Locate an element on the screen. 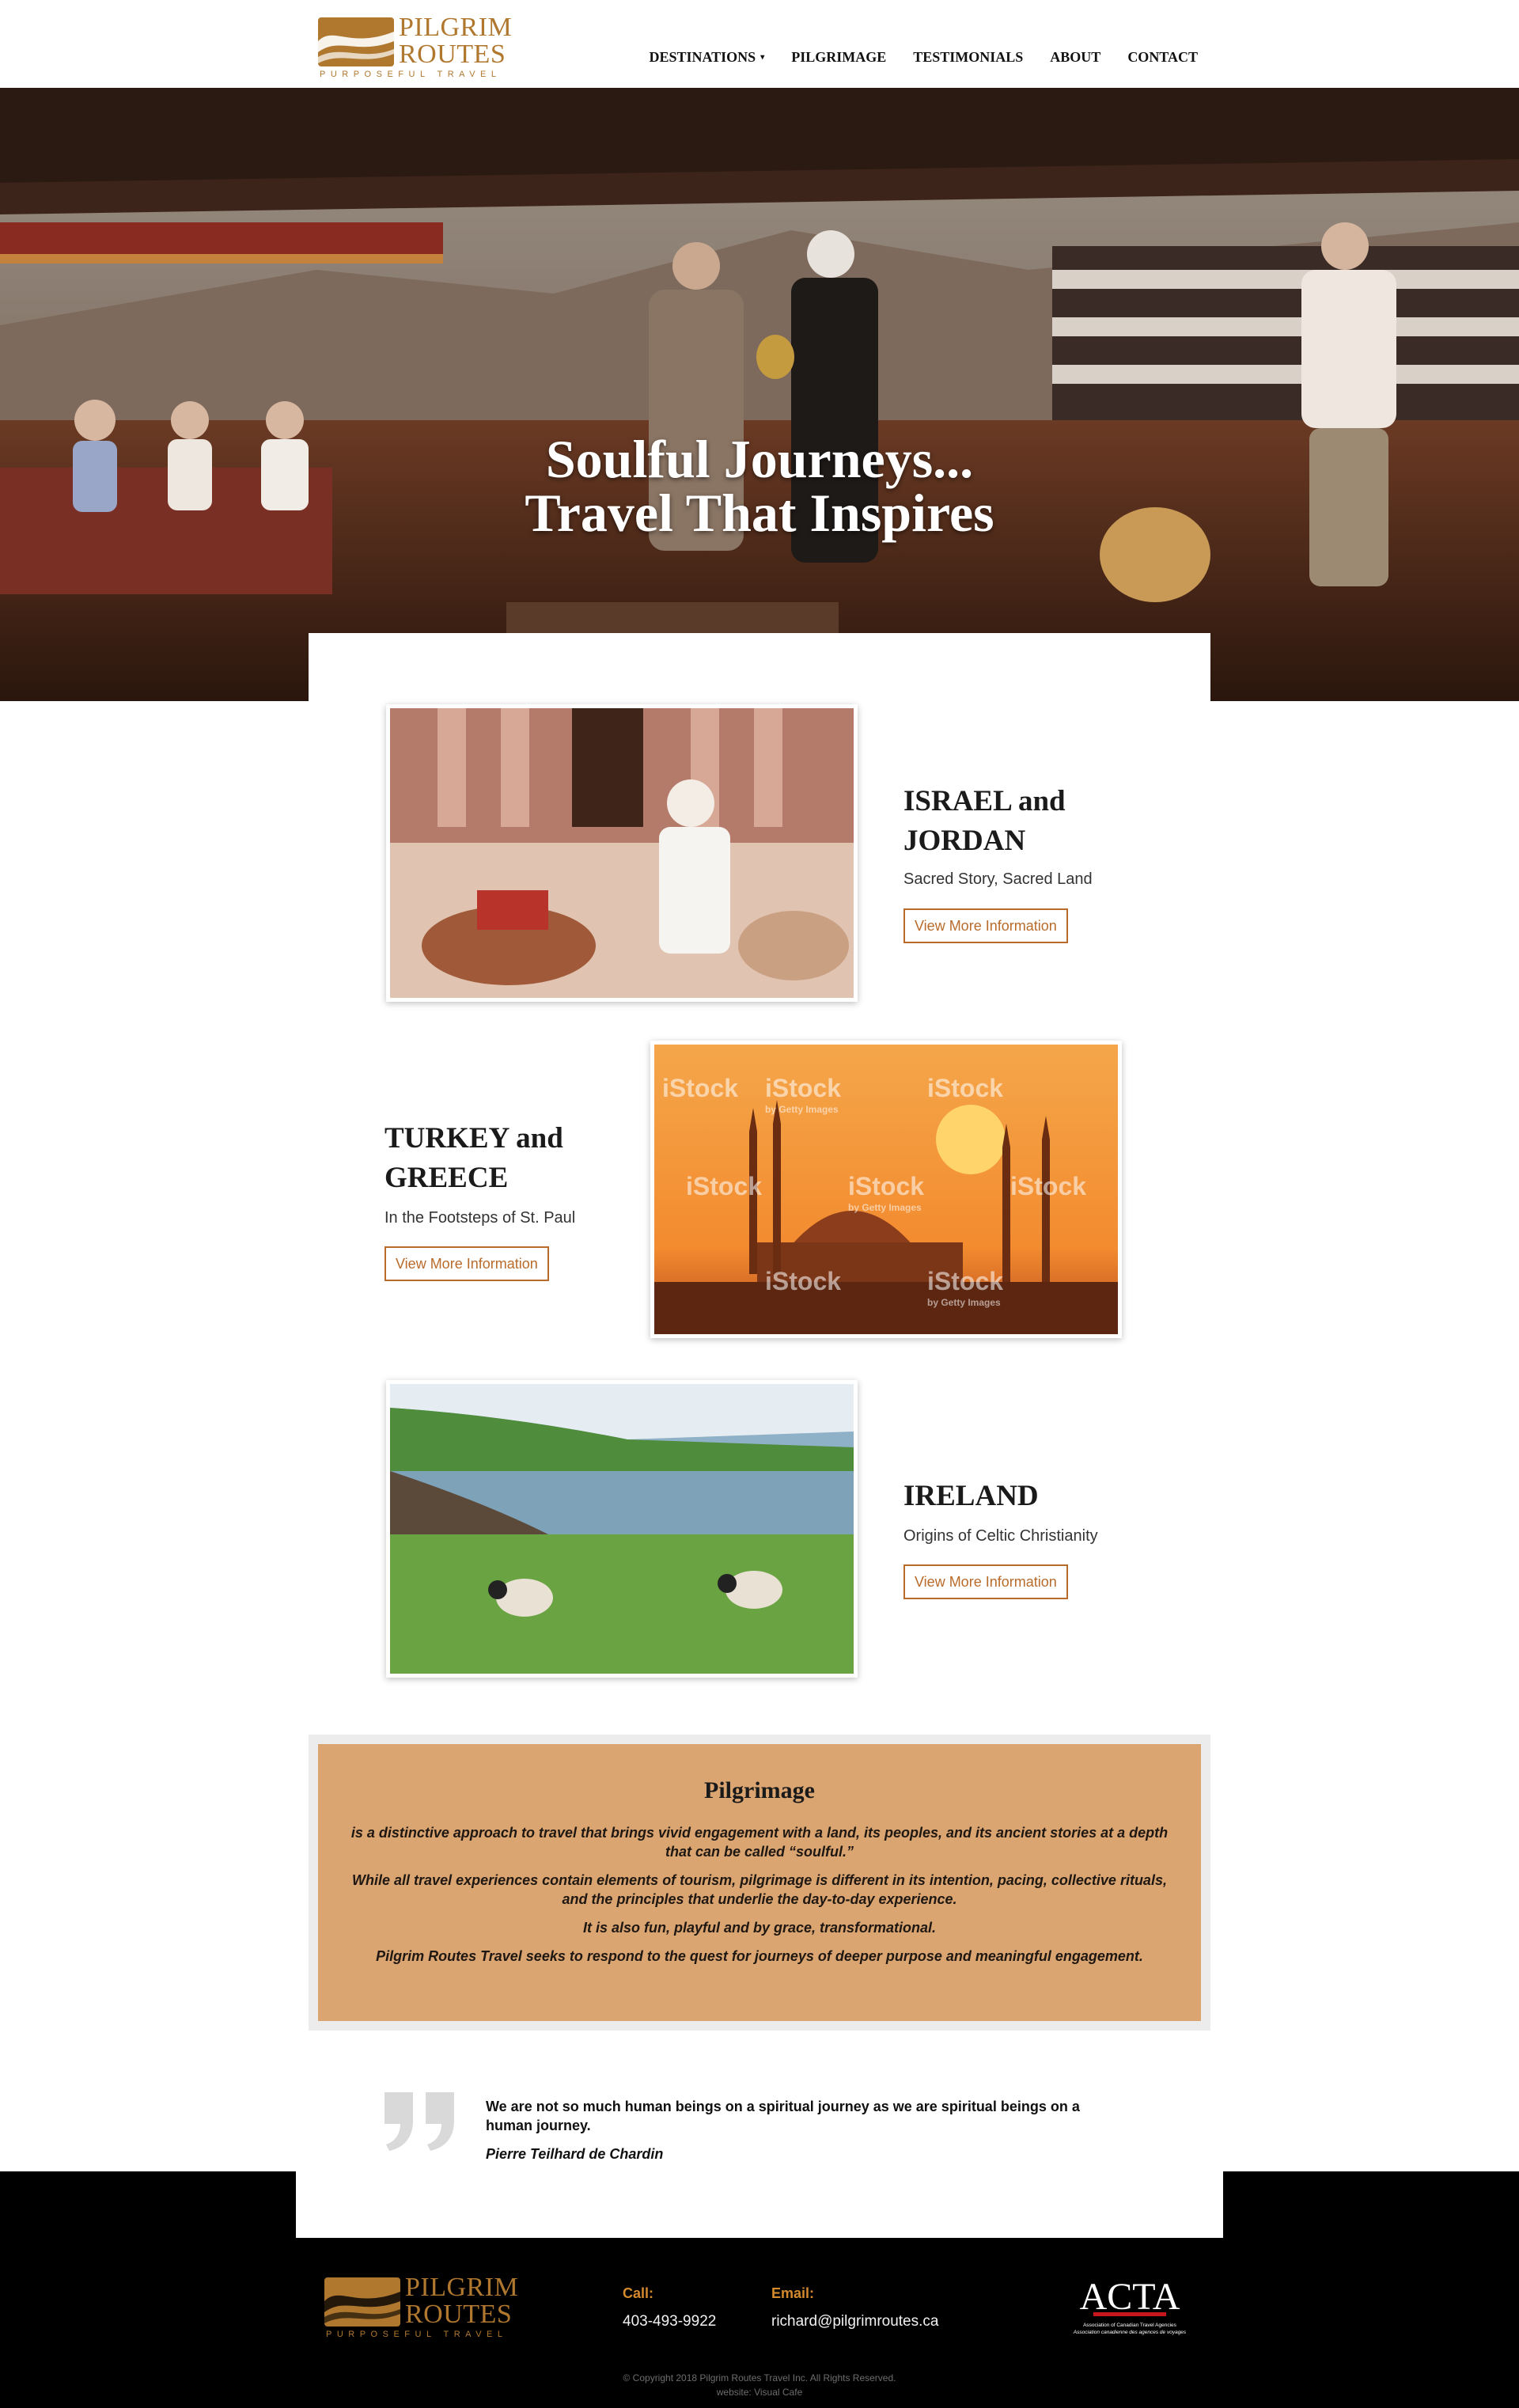 The image size is (1519, 2408). quote-mark-icon is located at coordinates (419, 2122).